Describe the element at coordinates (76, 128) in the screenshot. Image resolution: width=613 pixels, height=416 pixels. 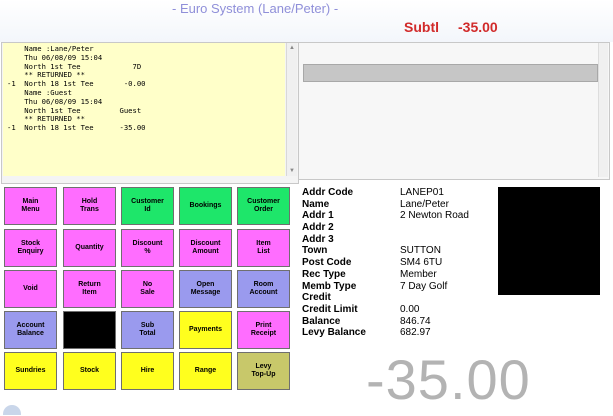
I see `receipt-line: -1 North 18 1st Tee -35.00` at that location.